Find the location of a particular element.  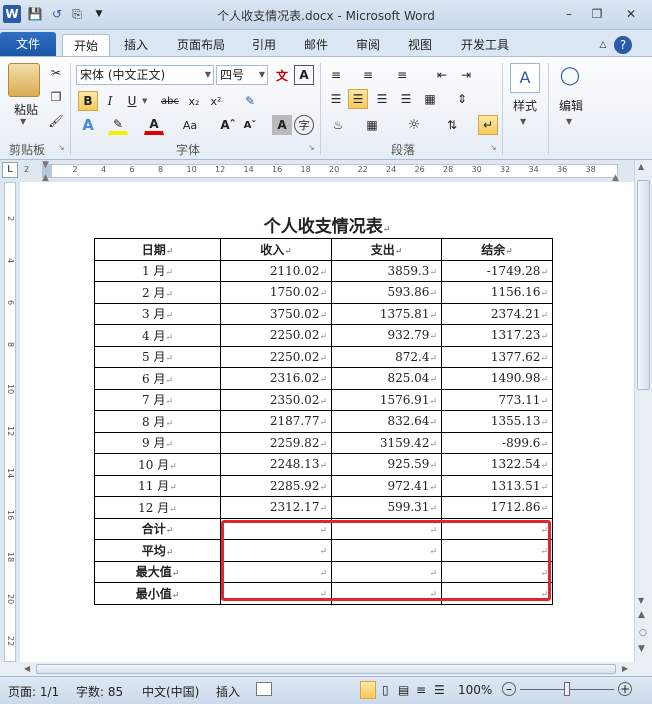

vertical-scrollbar: ▲ ▼ ▲ ○ ▼ is located at coordinates (643, 411).